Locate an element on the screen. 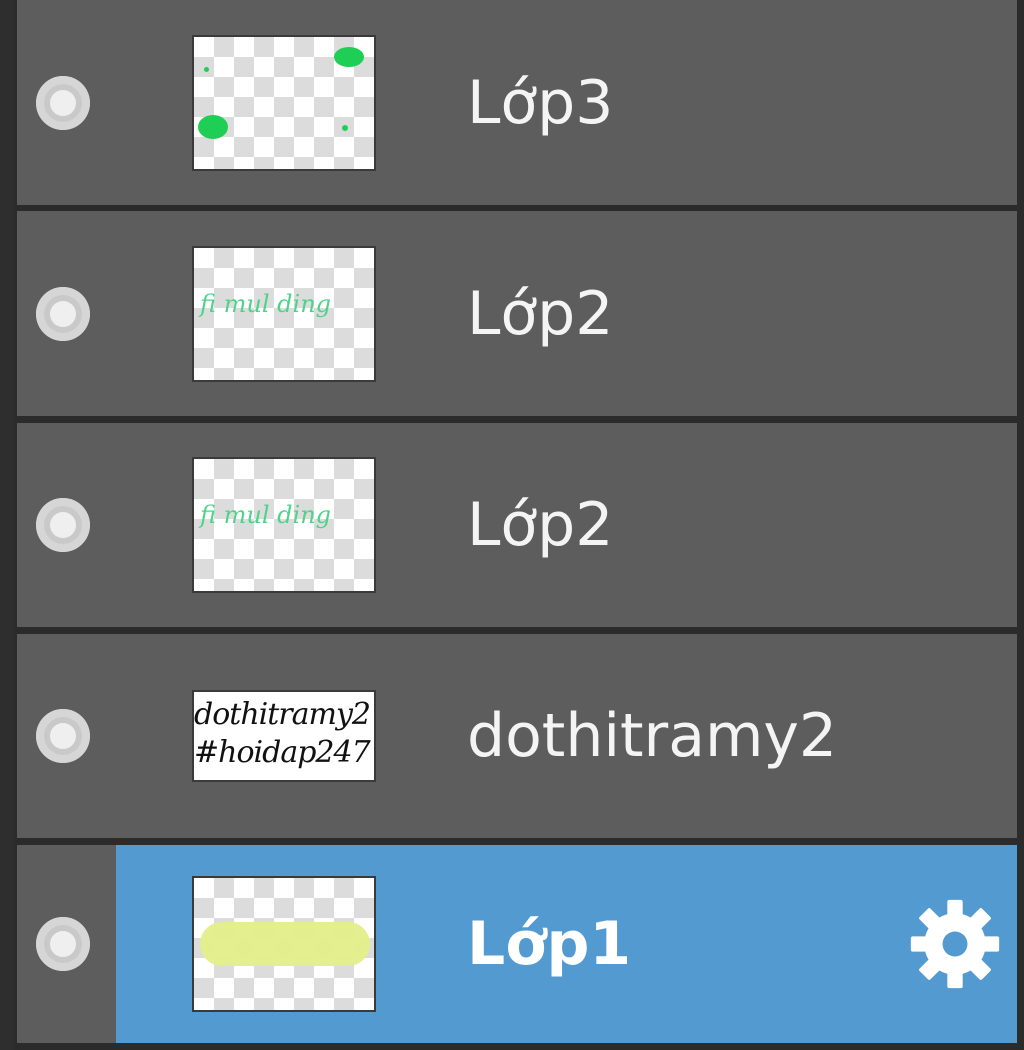  layer-name: Lớp3 is located at coordinates (540, 103).